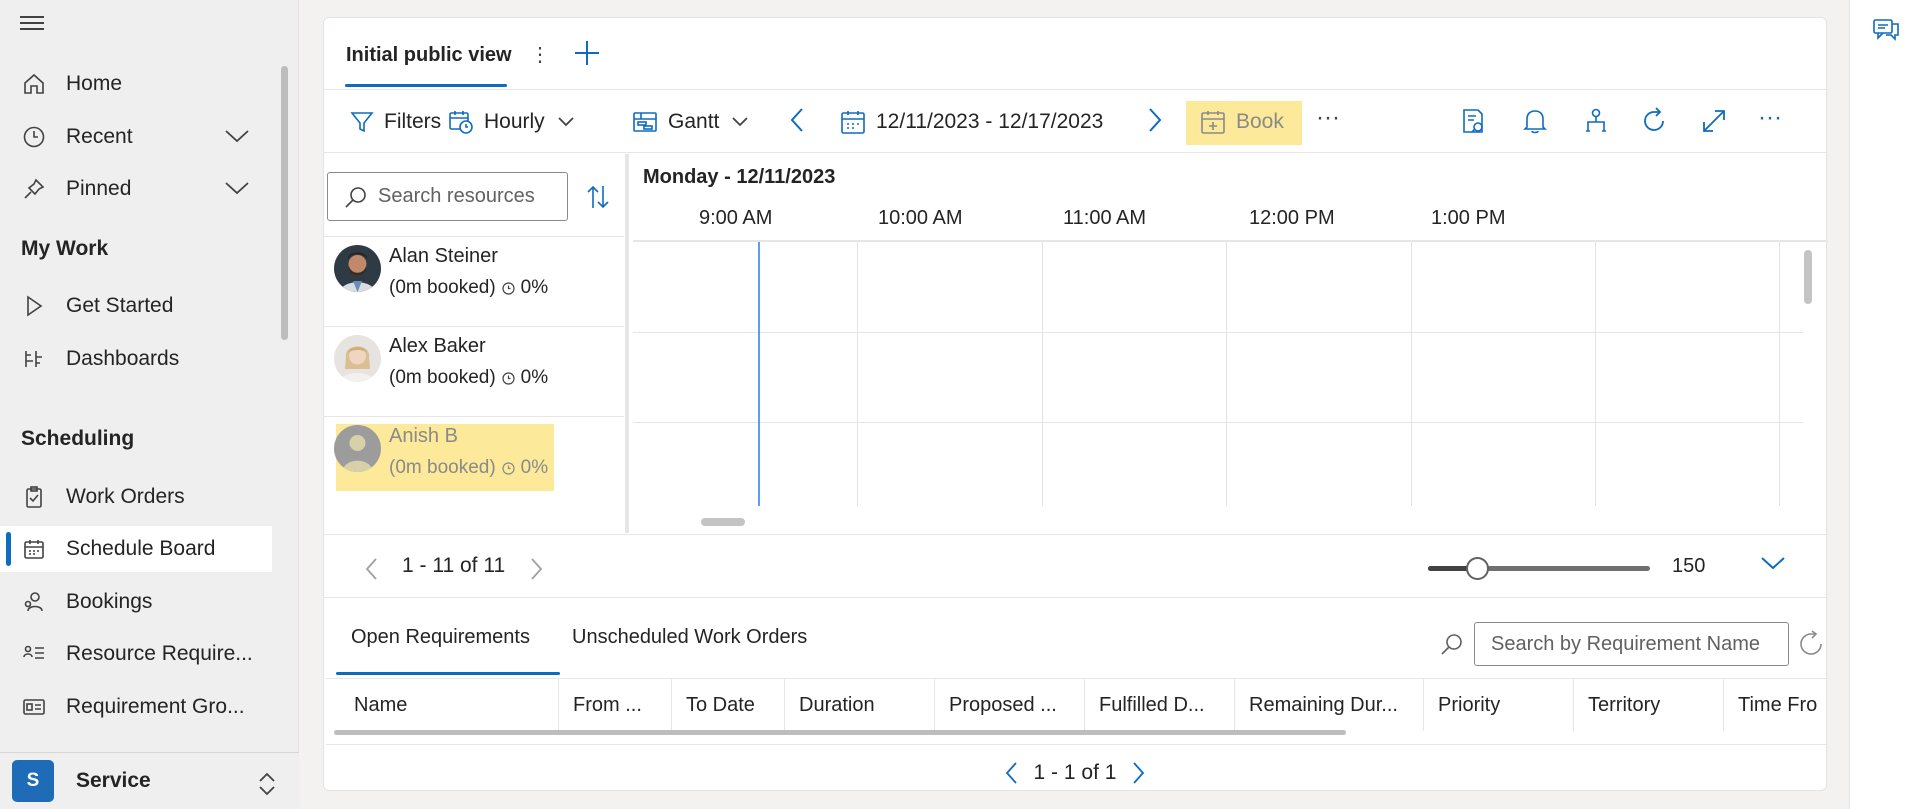  What do you see at coordinates (34, 84) in the screenshot?
I see `home-icon` at bounding box center [34, 84].